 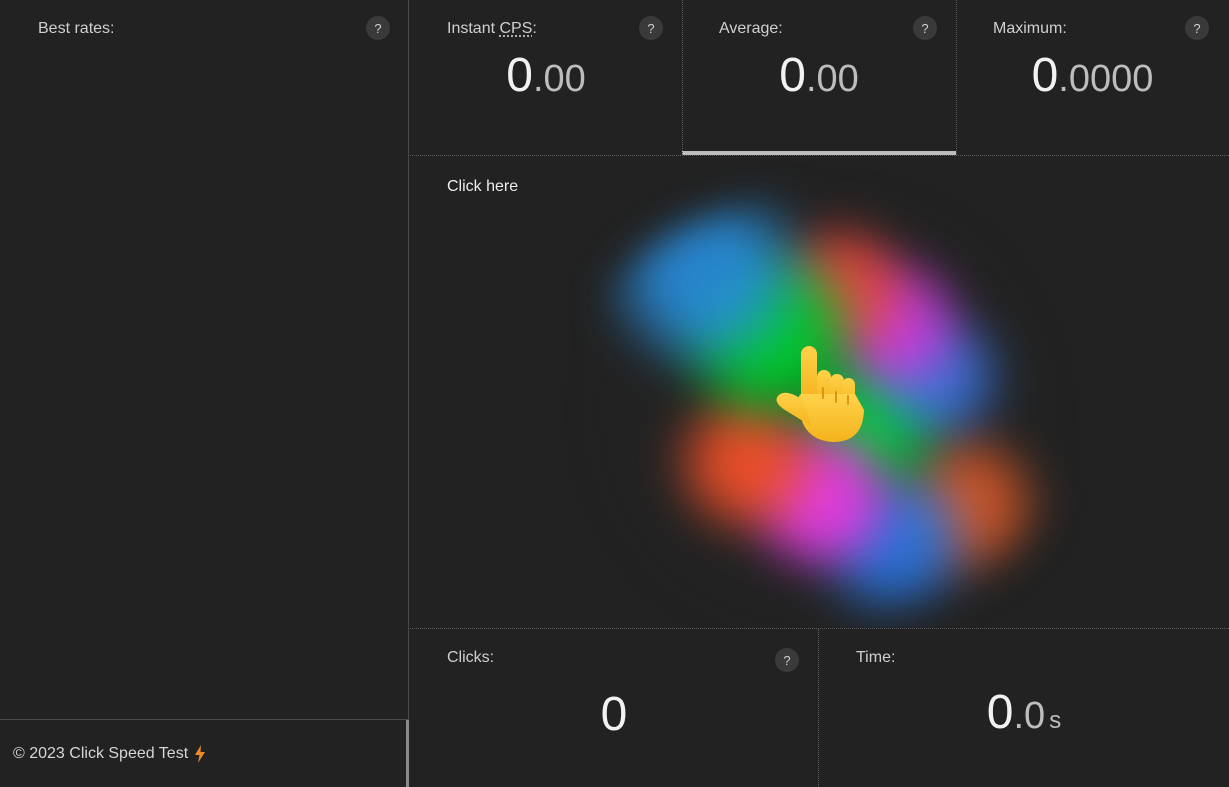 I want to click on average-panel: Average: ? 0.00, so click(x=819, y=77).